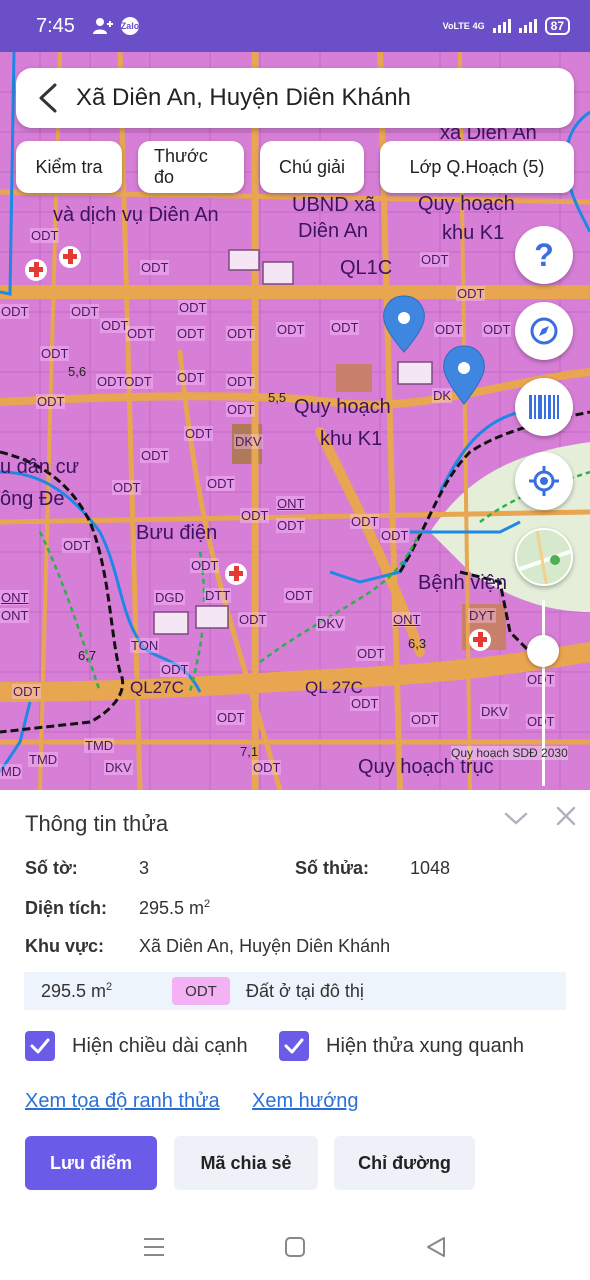 The image size is (590, 1280). What do you see at coordinates (543, 651) in the screenshot?
I see `opacity-slider-handle` at bounding box center [543, 651].